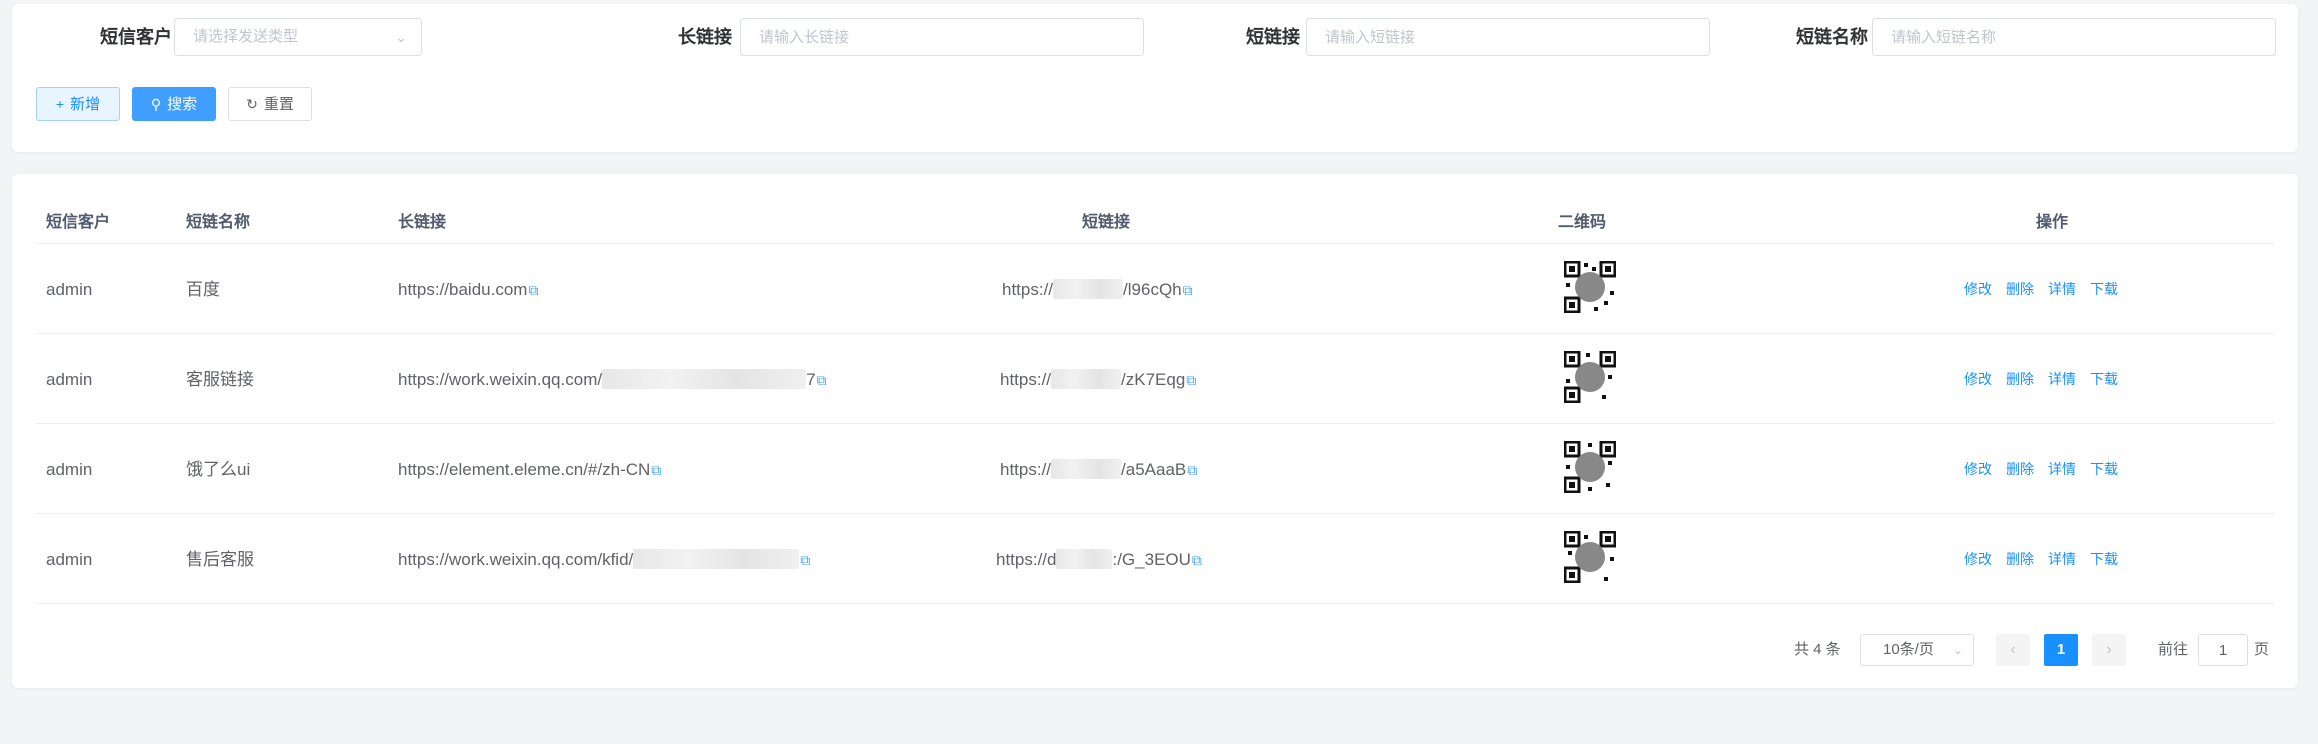 The width and height of the screenshot is (2318, 744). What do you see at coordinates (2262, 649) in the screenshot?
I see `goto-suffix: 页` at bounding box center [2262, 649].